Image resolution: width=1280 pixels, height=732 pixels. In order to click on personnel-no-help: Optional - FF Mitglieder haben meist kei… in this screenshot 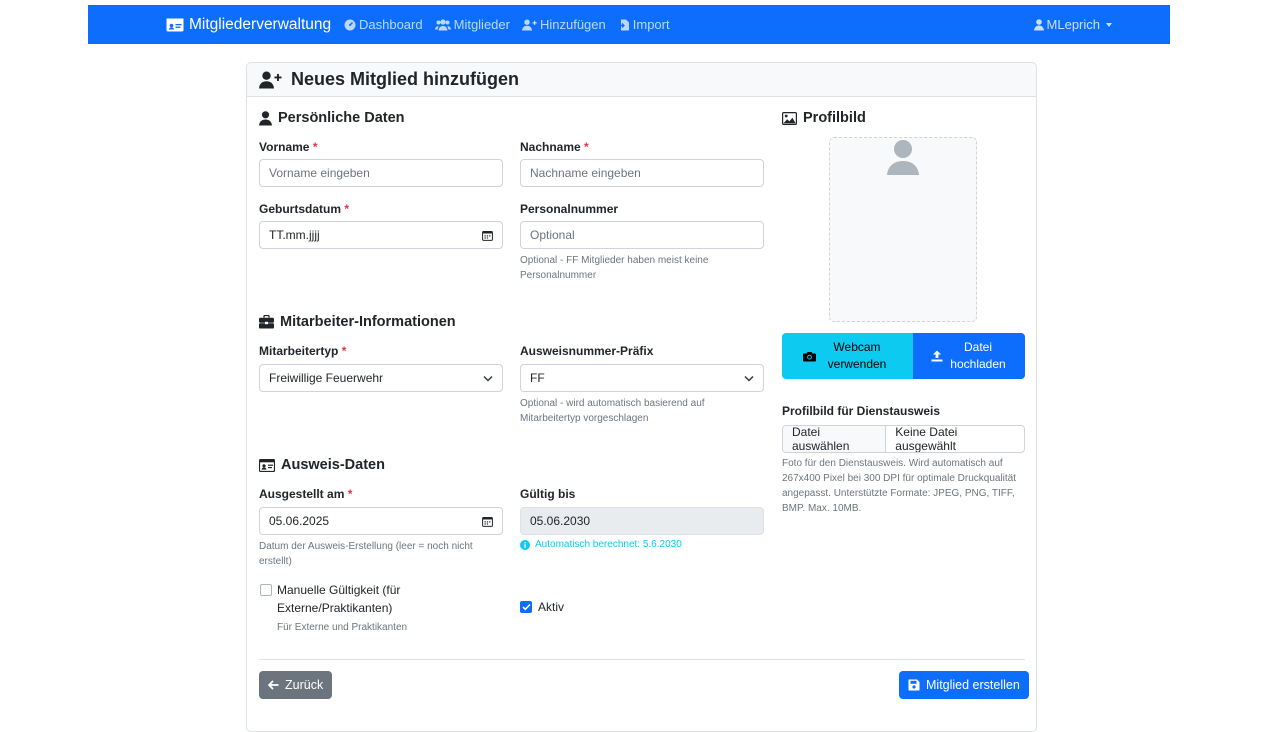, I will do `click(614, 268)`.